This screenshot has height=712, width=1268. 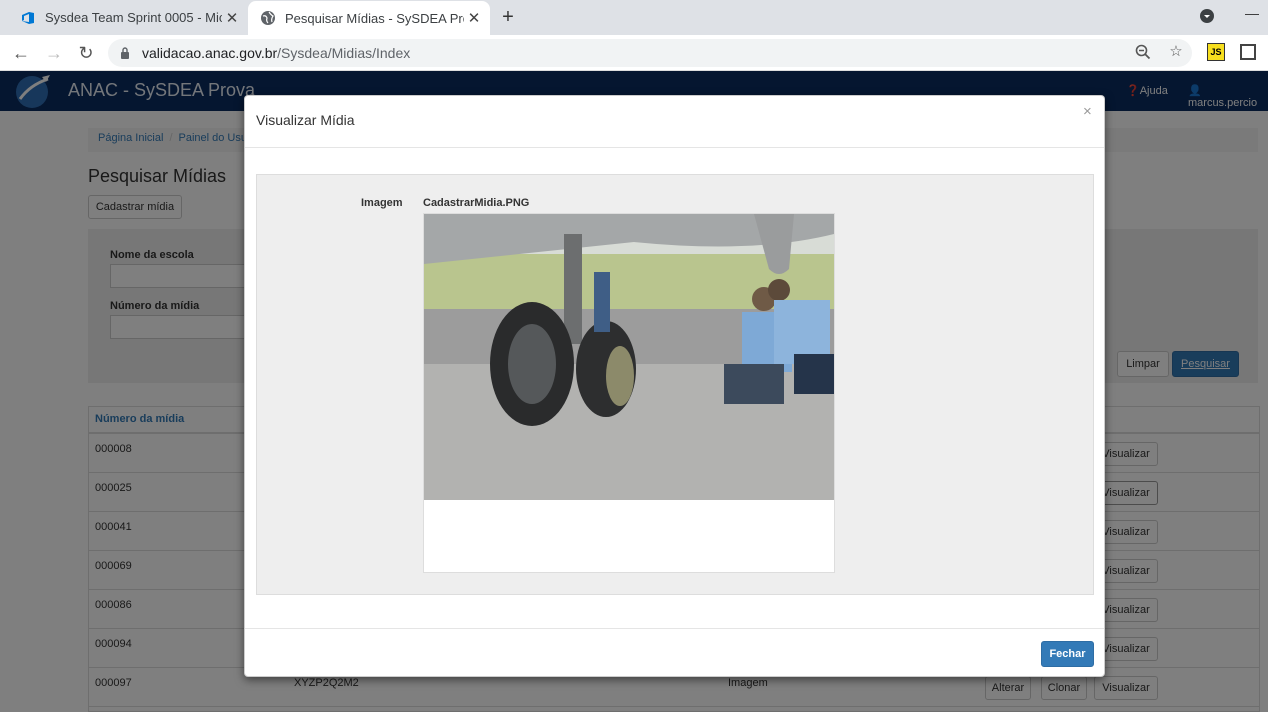 I want to click on zoom-icon, so click(x=1143, y=53).